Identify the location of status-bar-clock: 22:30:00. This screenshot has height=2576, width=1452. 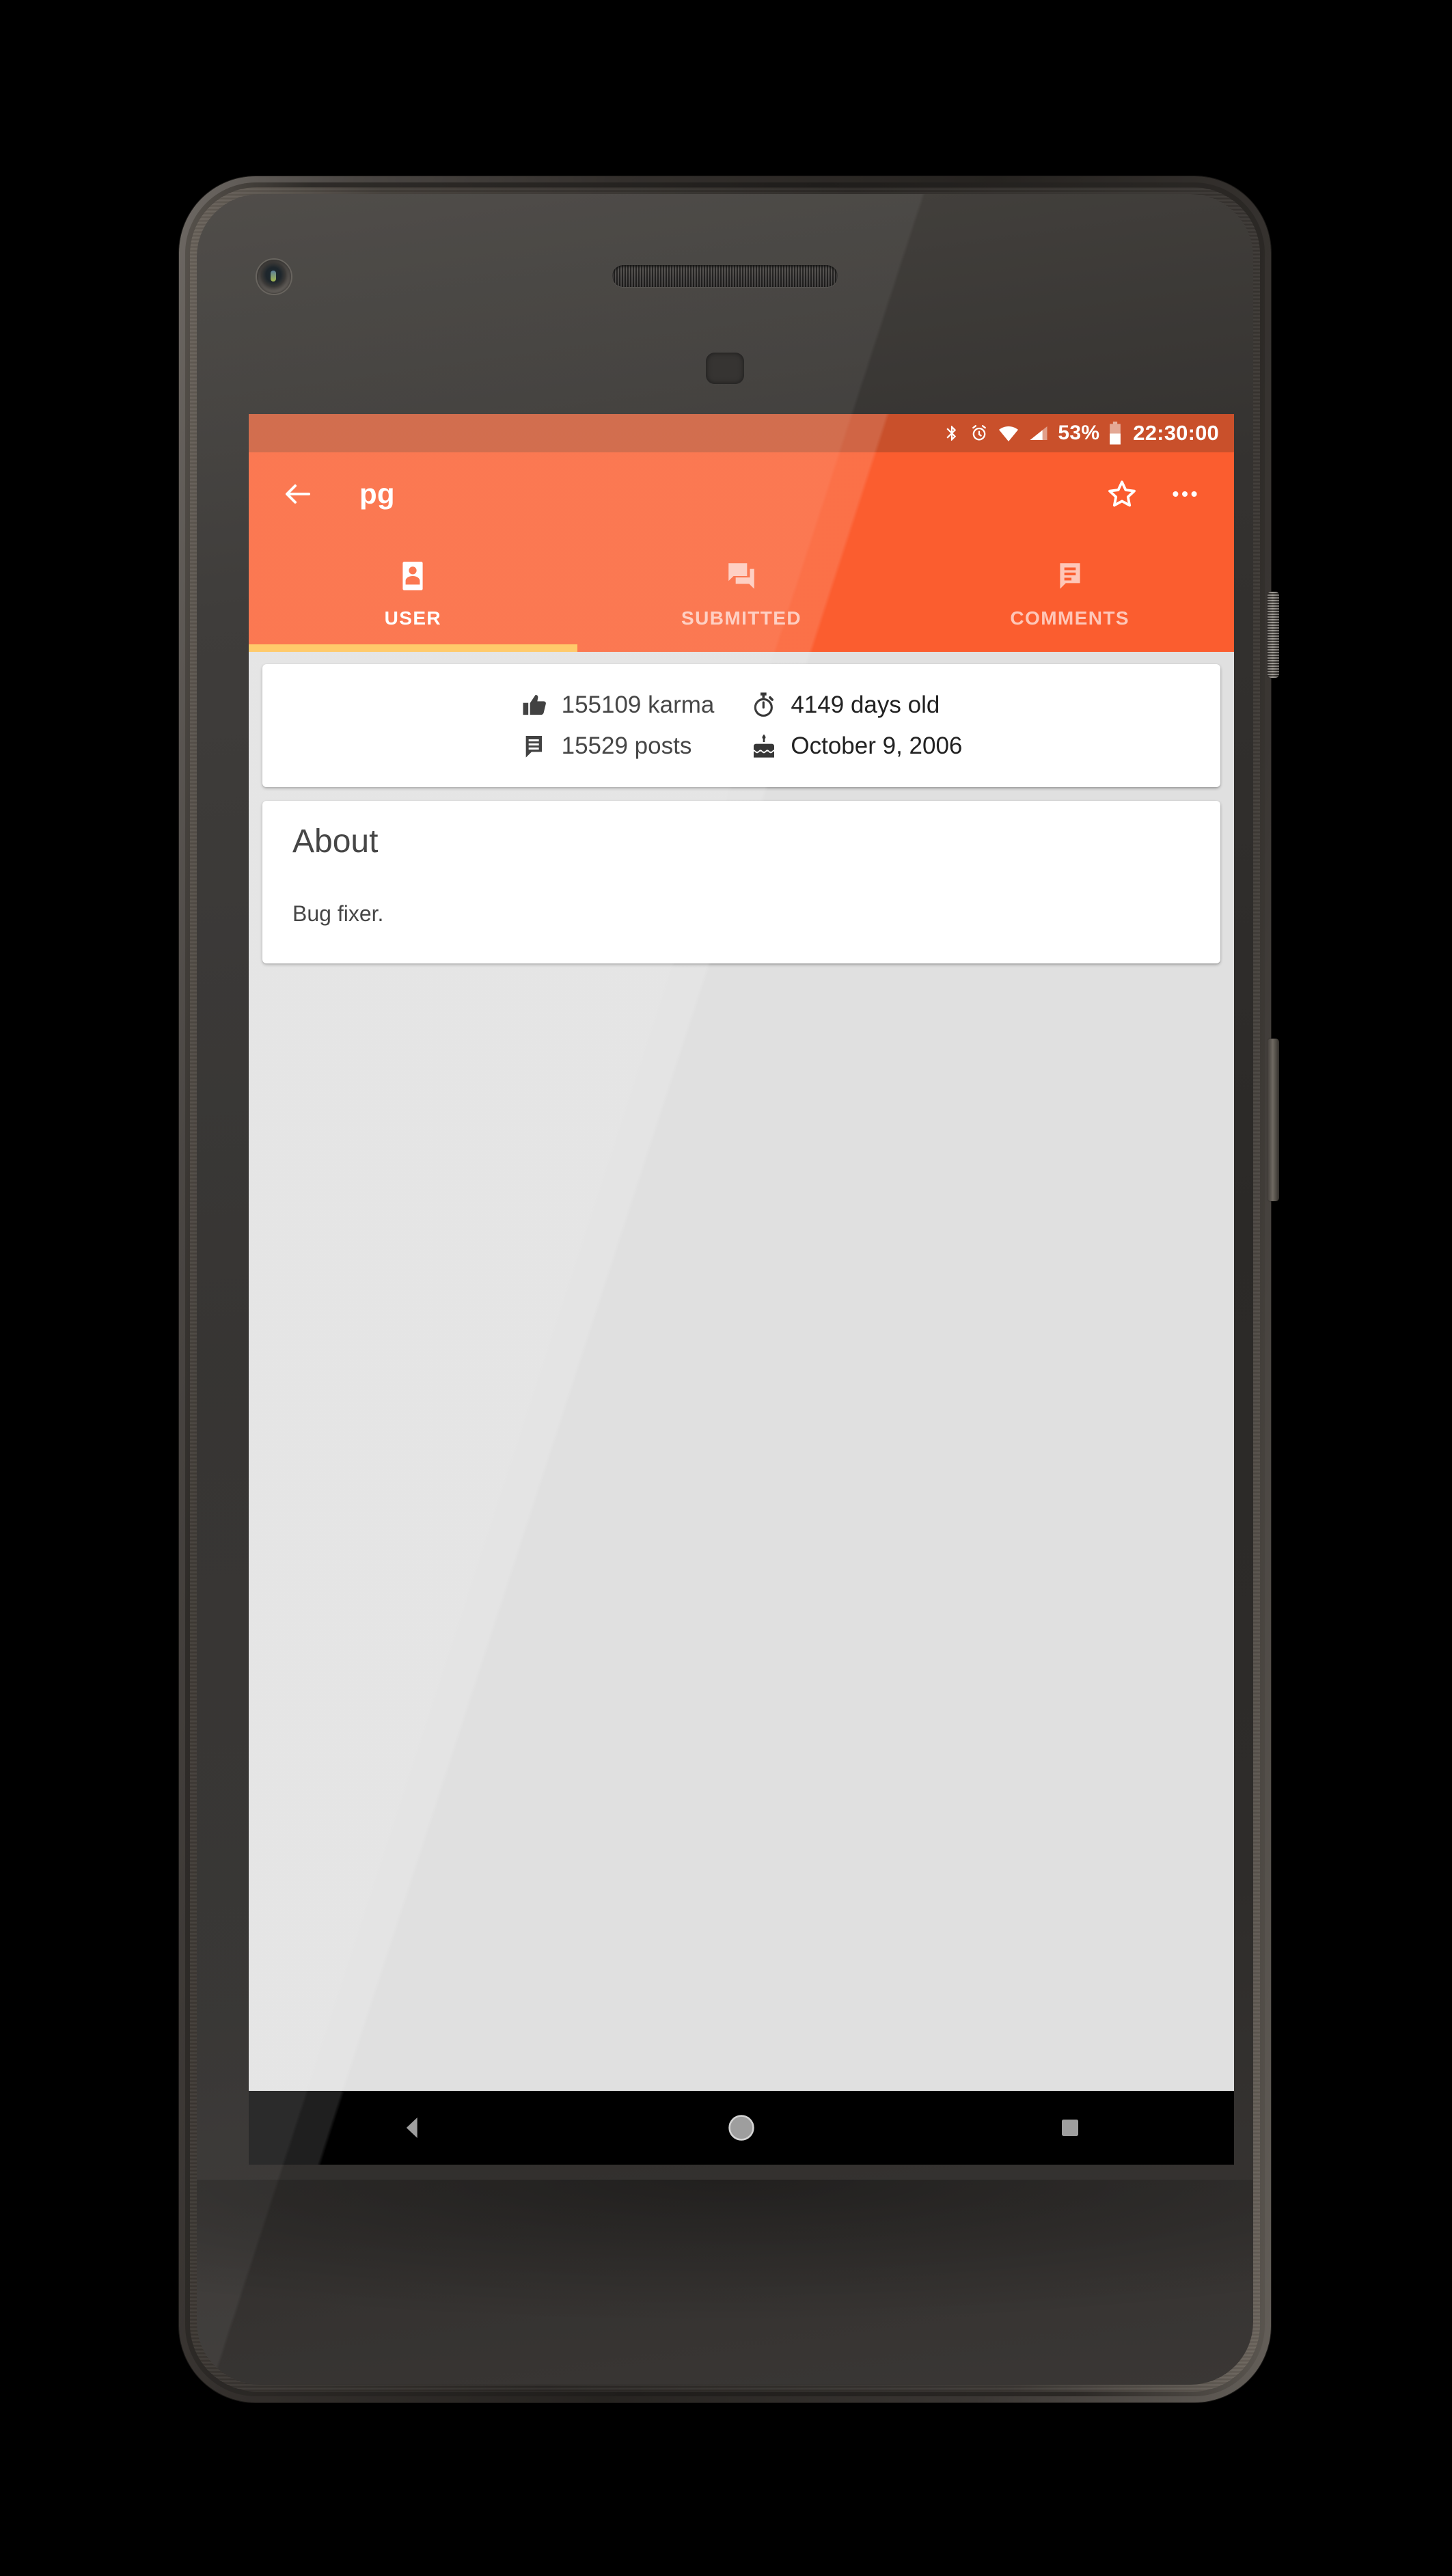
(1176, 433).